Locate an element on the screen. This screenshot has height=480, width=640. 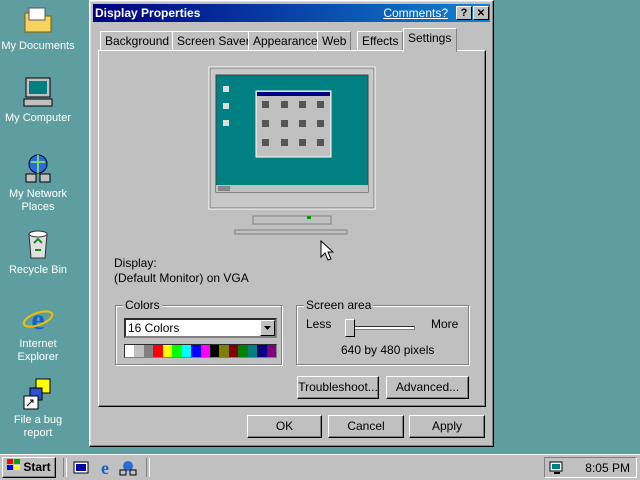
icon-label: My Network Places is located at coordinates (38, 200).